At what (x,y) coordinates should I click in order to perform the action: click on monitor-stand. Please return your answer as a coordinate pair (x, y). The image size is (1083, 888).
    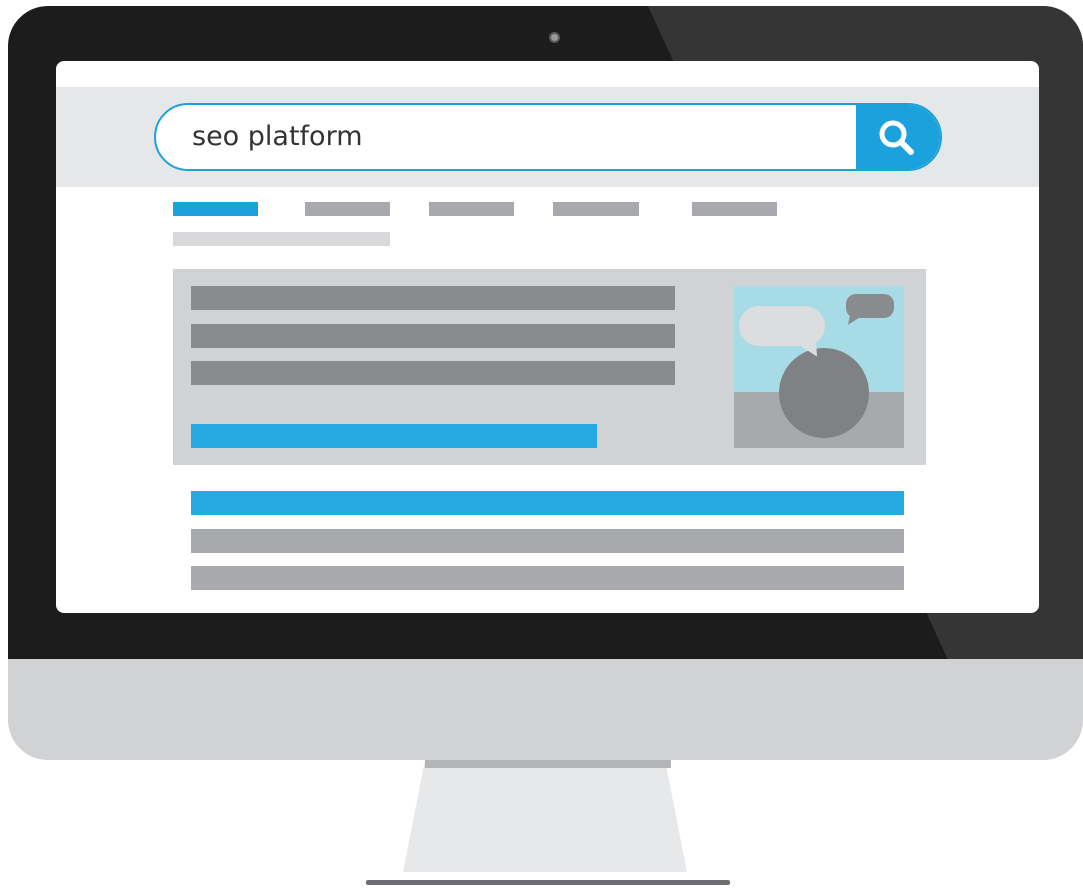
    Looking at the image, I should click on (545, 816).